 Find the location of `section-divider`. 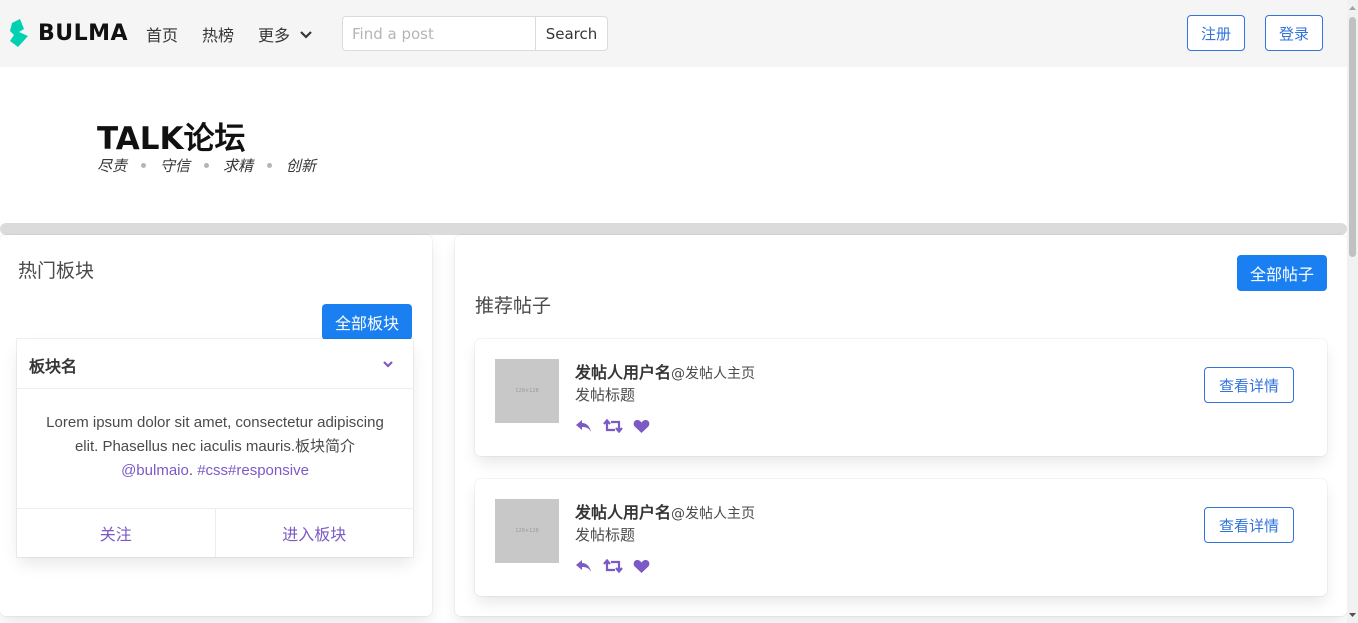

section-divider is located at coordinates (673, 229).